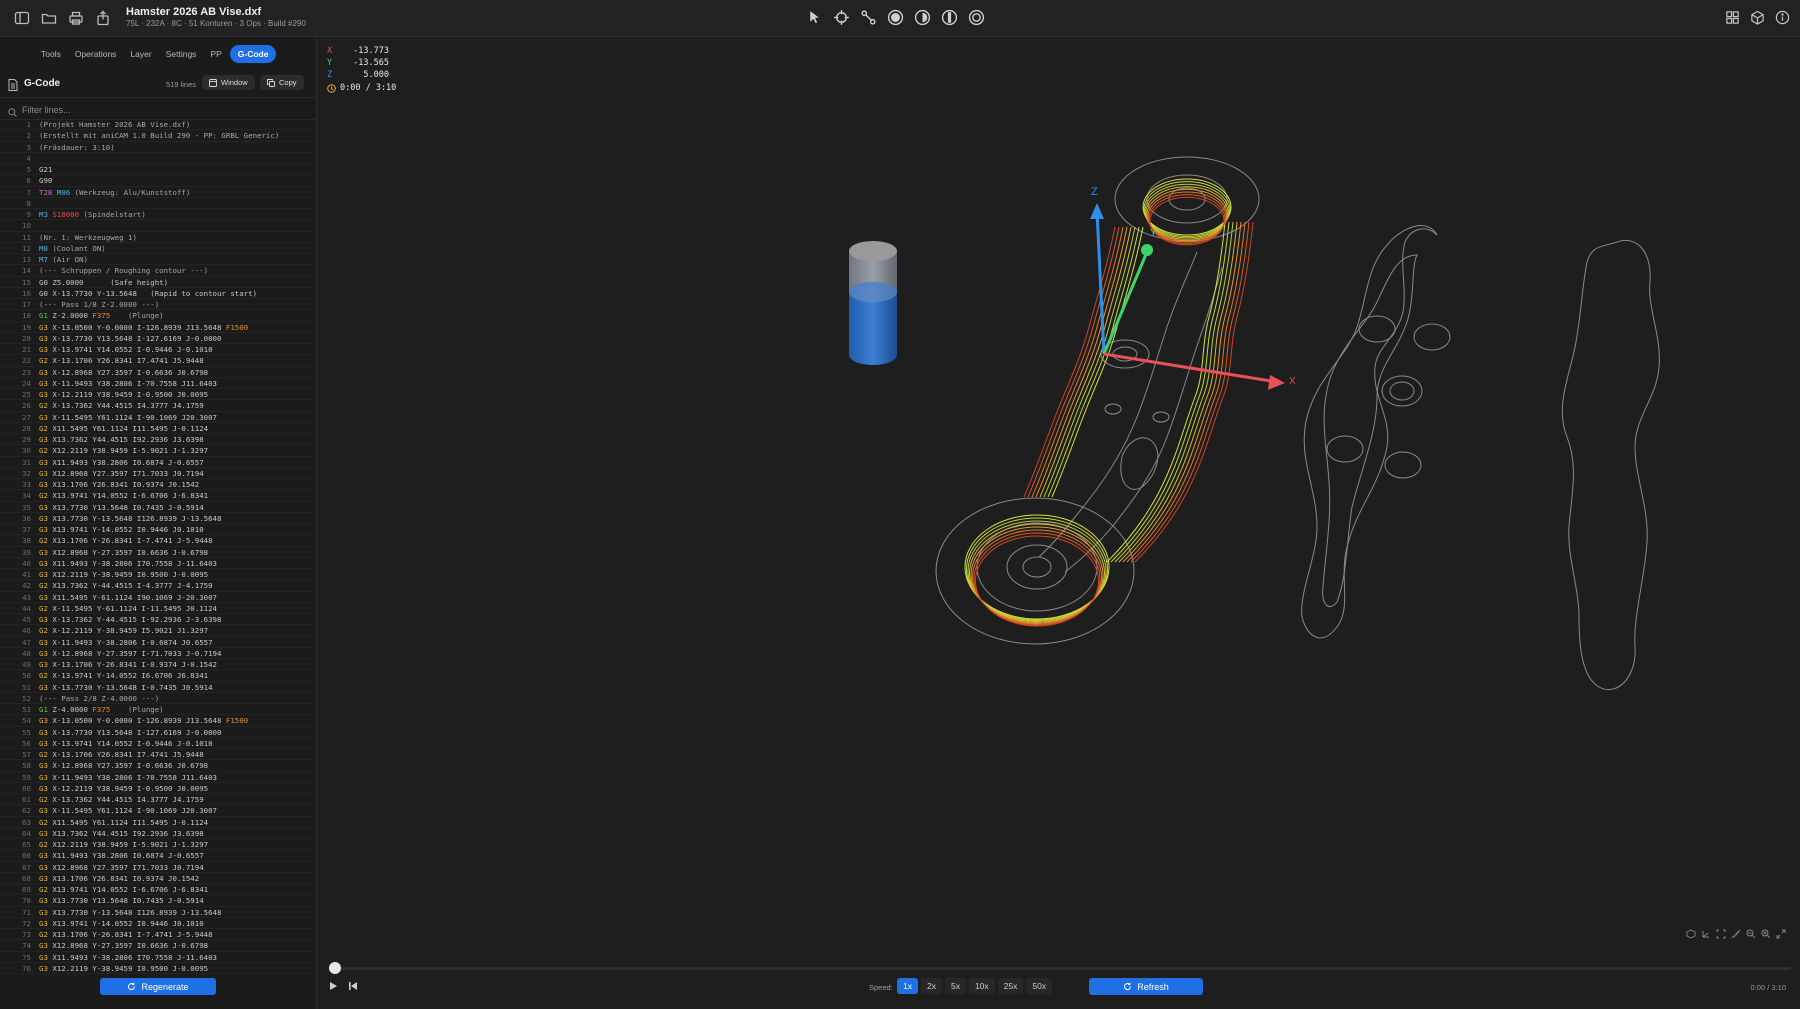 This screenshot has width=1800, height=1009. What do you see at coordinates (158, 305) in the screenshot?
I see `gcode-line: 17 (--- Pass 1/8 Z-2.0000 ---)` at bounding box center [158, 305].